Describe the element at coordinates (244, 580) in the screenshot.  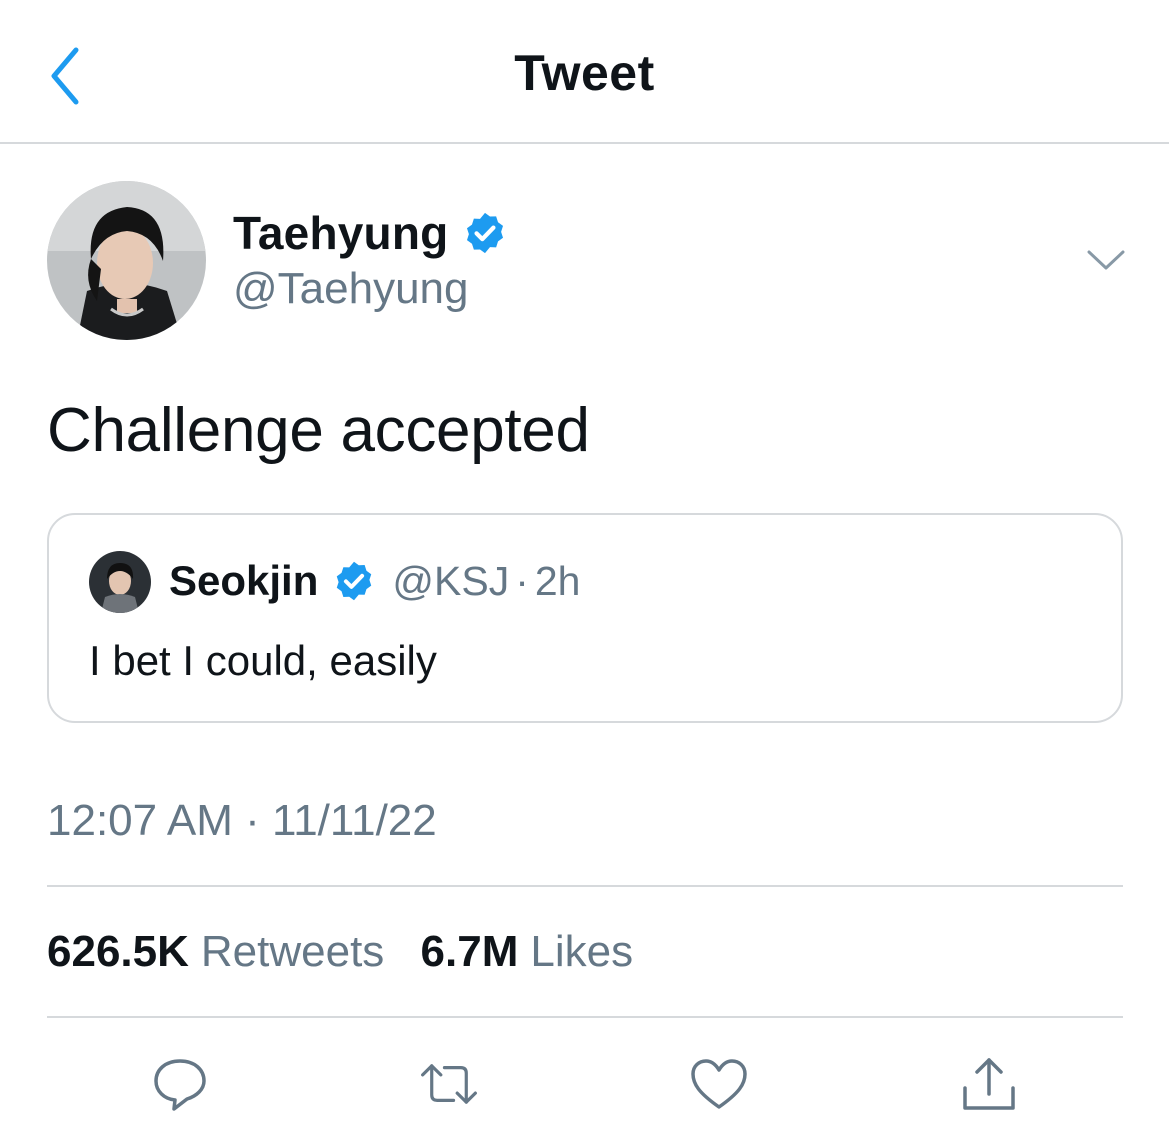
I see `quoted-author-name: Seokjin` at that location.